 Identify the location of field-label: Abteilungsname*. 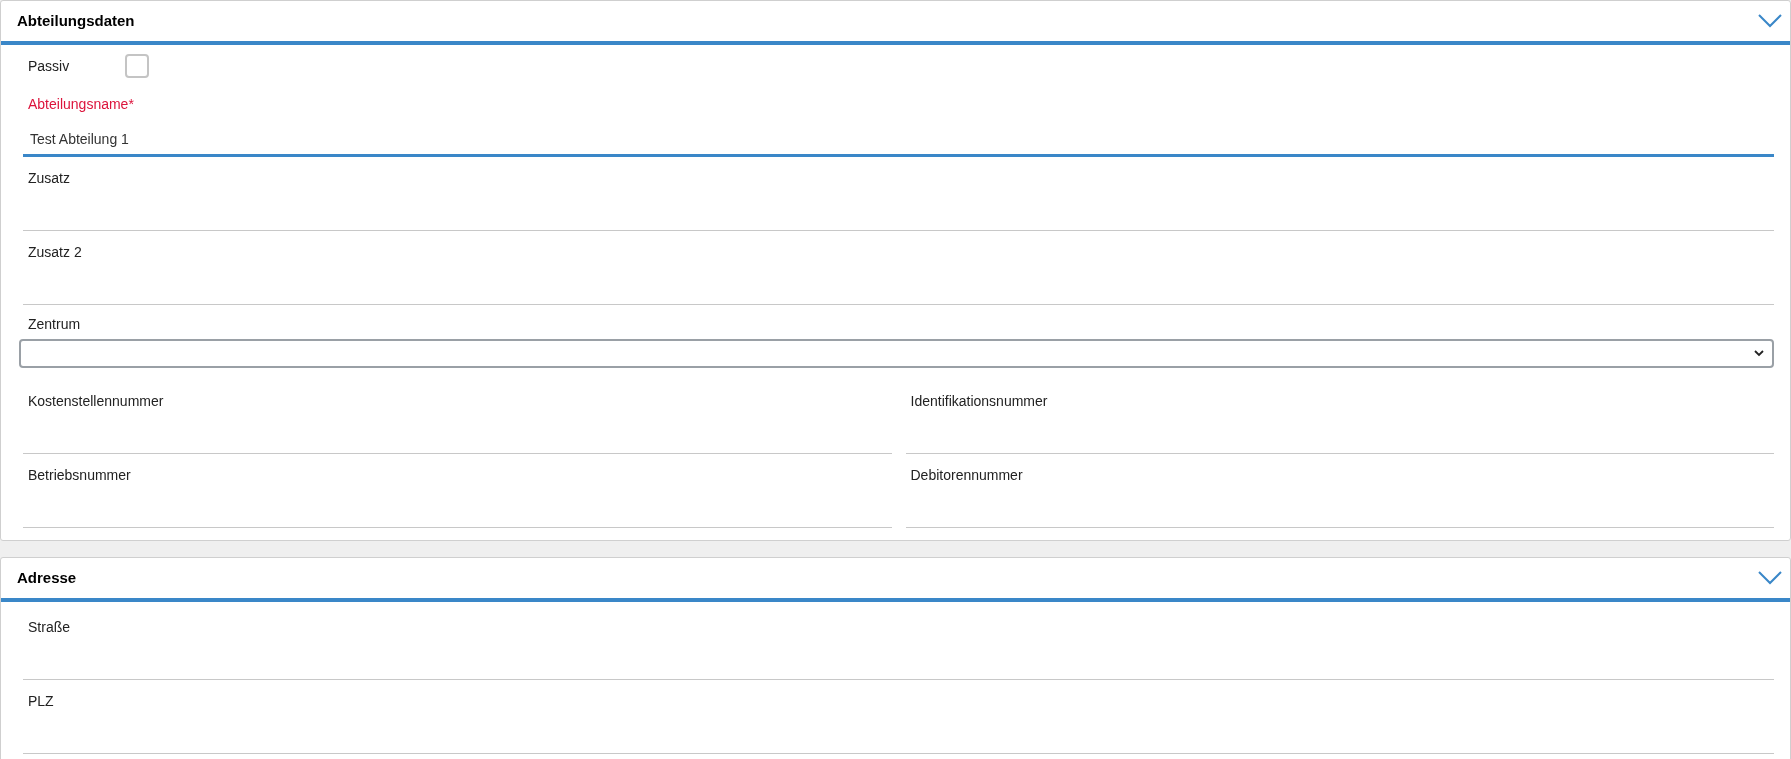
(81, 104).